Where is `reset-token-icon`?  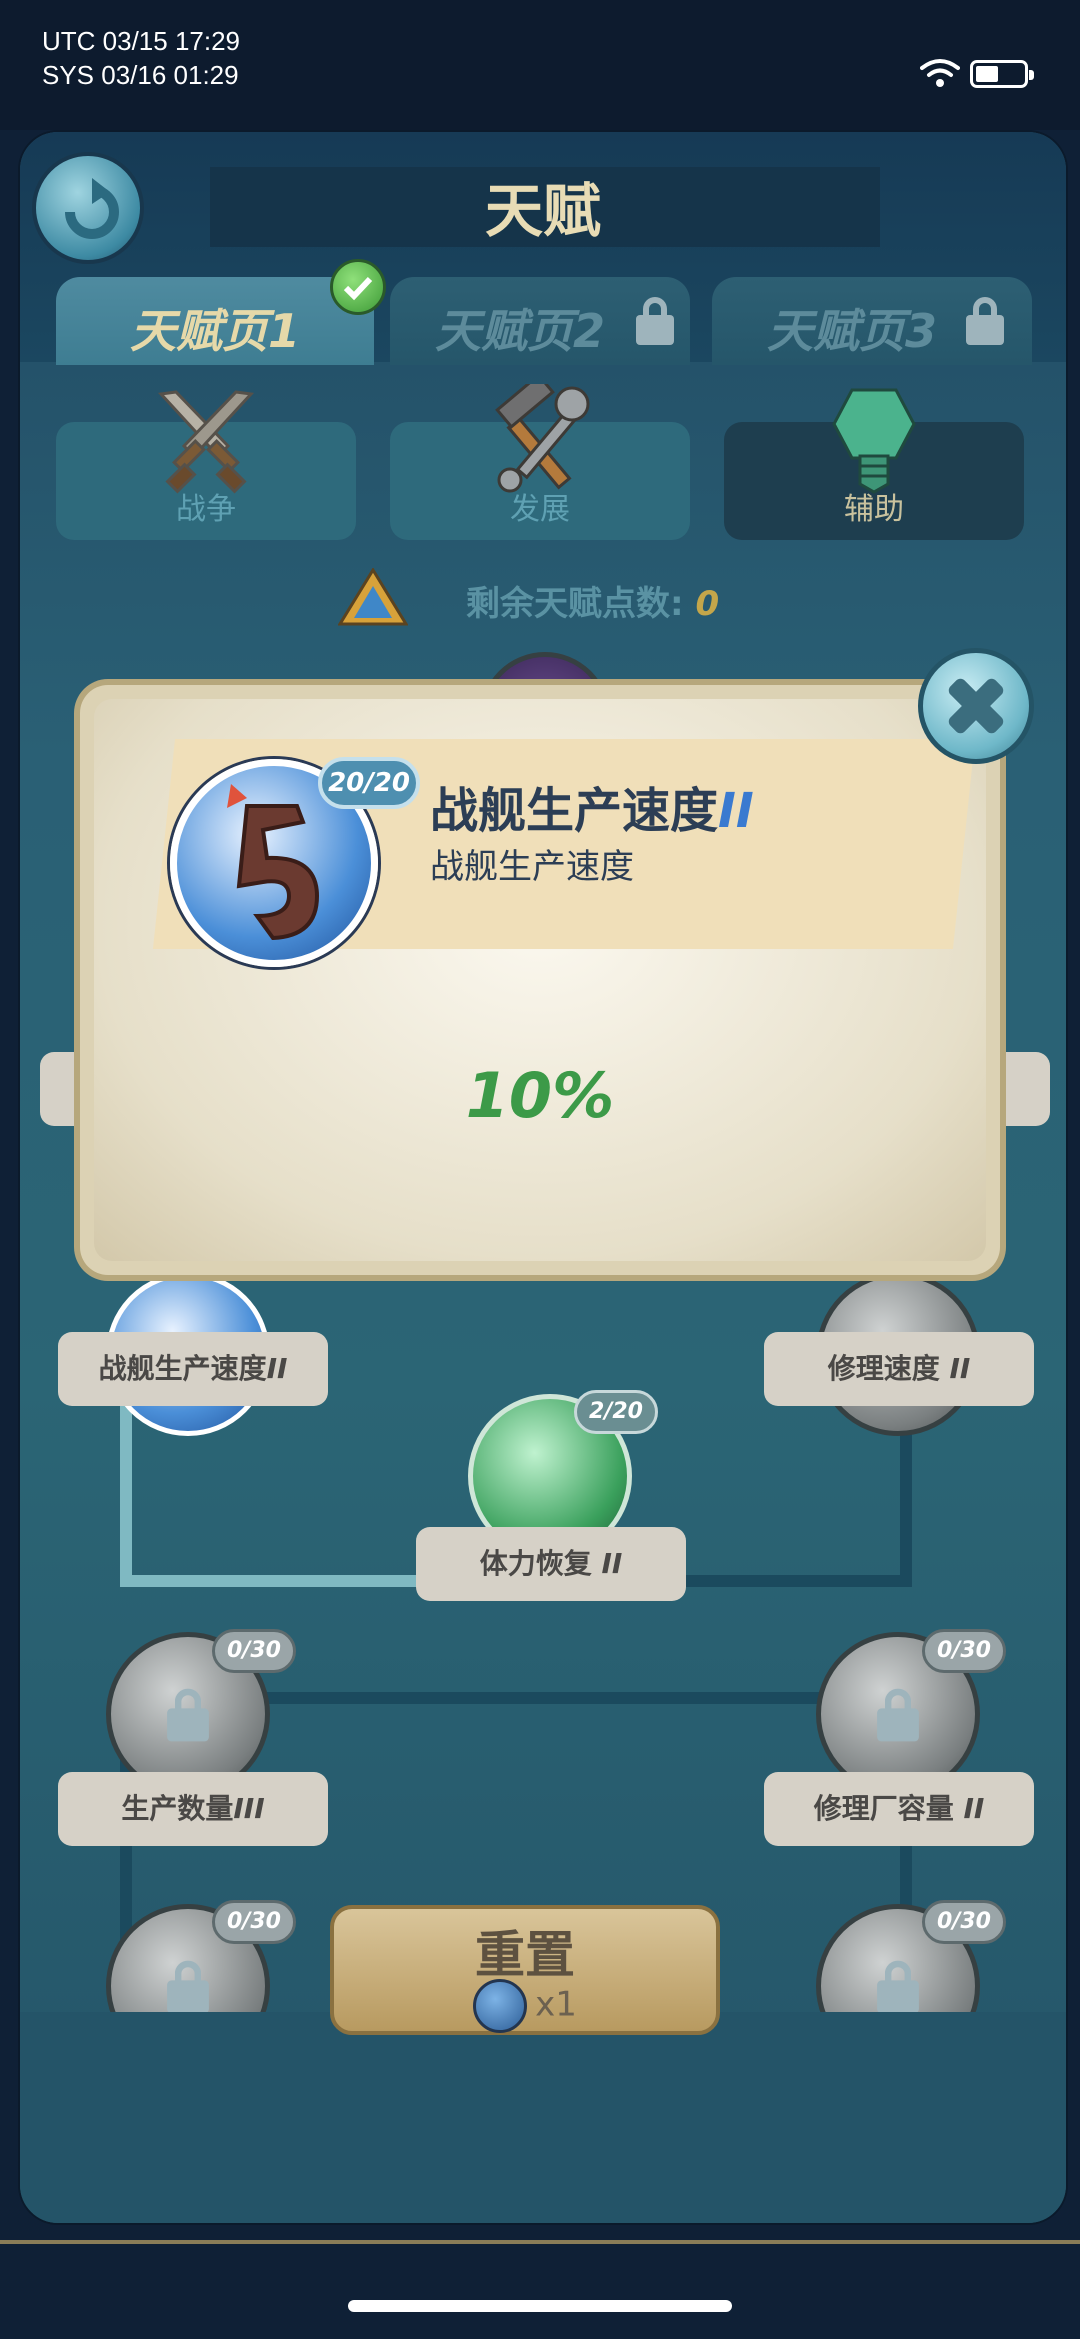 reset-token-icon is located at coordinates (500, 2006).